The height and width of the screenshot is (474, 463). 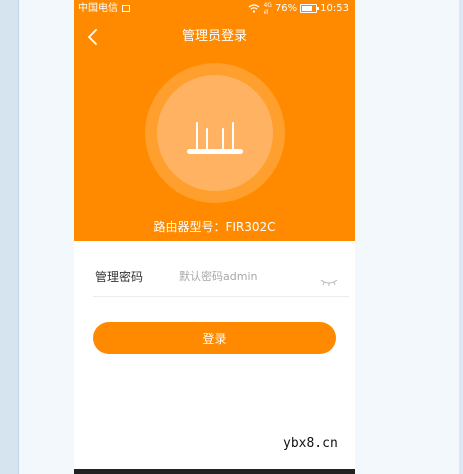 I want to click on image-notification-icon, so click(x=126, y=8).